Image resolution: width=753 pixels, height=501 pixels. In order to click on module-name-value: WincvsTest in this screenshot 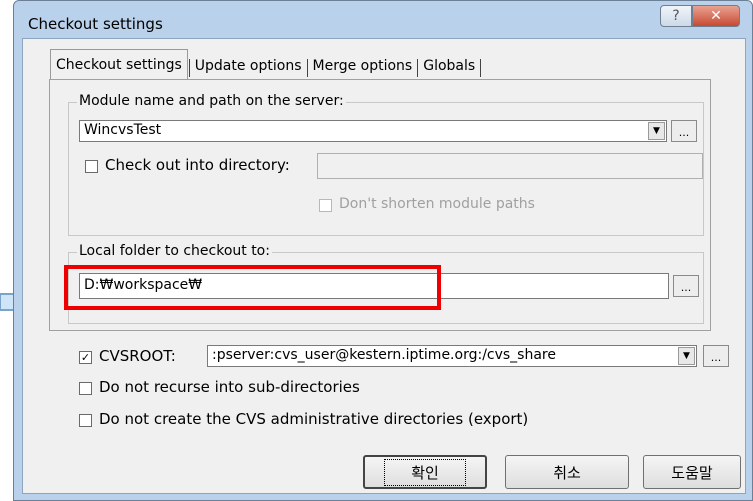, I will do `click(123, 130)`.